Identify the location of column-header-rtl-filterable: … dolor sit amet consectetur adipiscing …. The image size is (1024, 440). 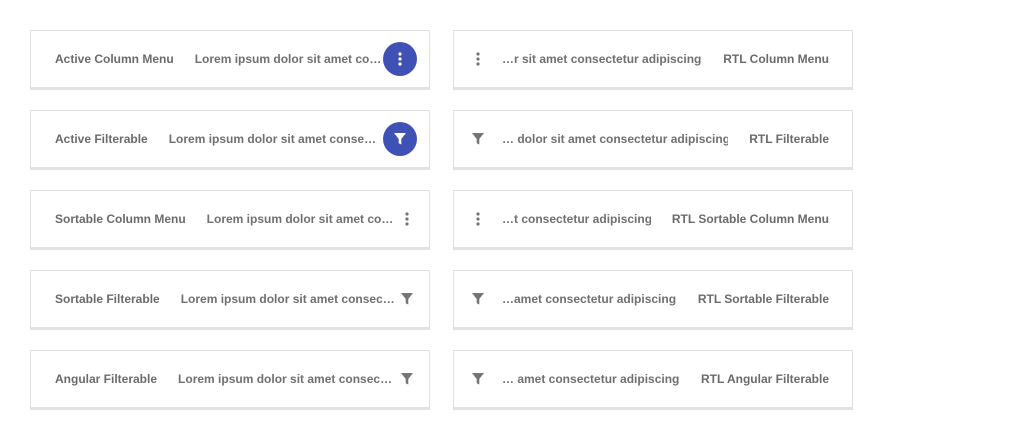
(653, 140).